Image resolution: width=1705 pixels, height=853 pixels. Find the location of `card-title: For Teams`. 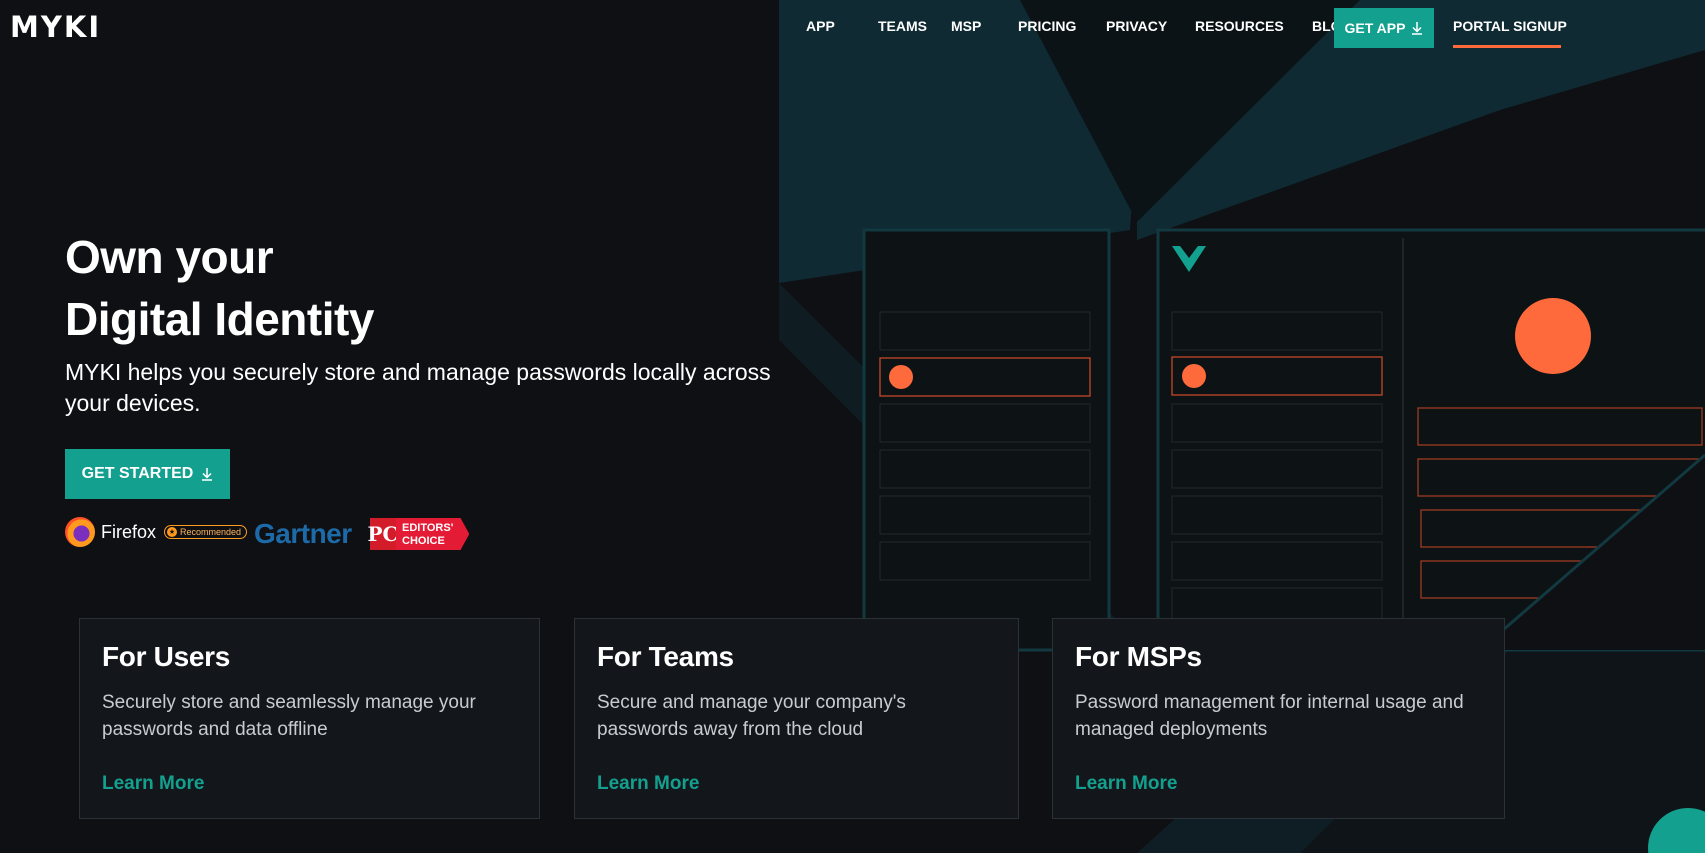

card-title: For Teams is located at coordinates (665, 656).